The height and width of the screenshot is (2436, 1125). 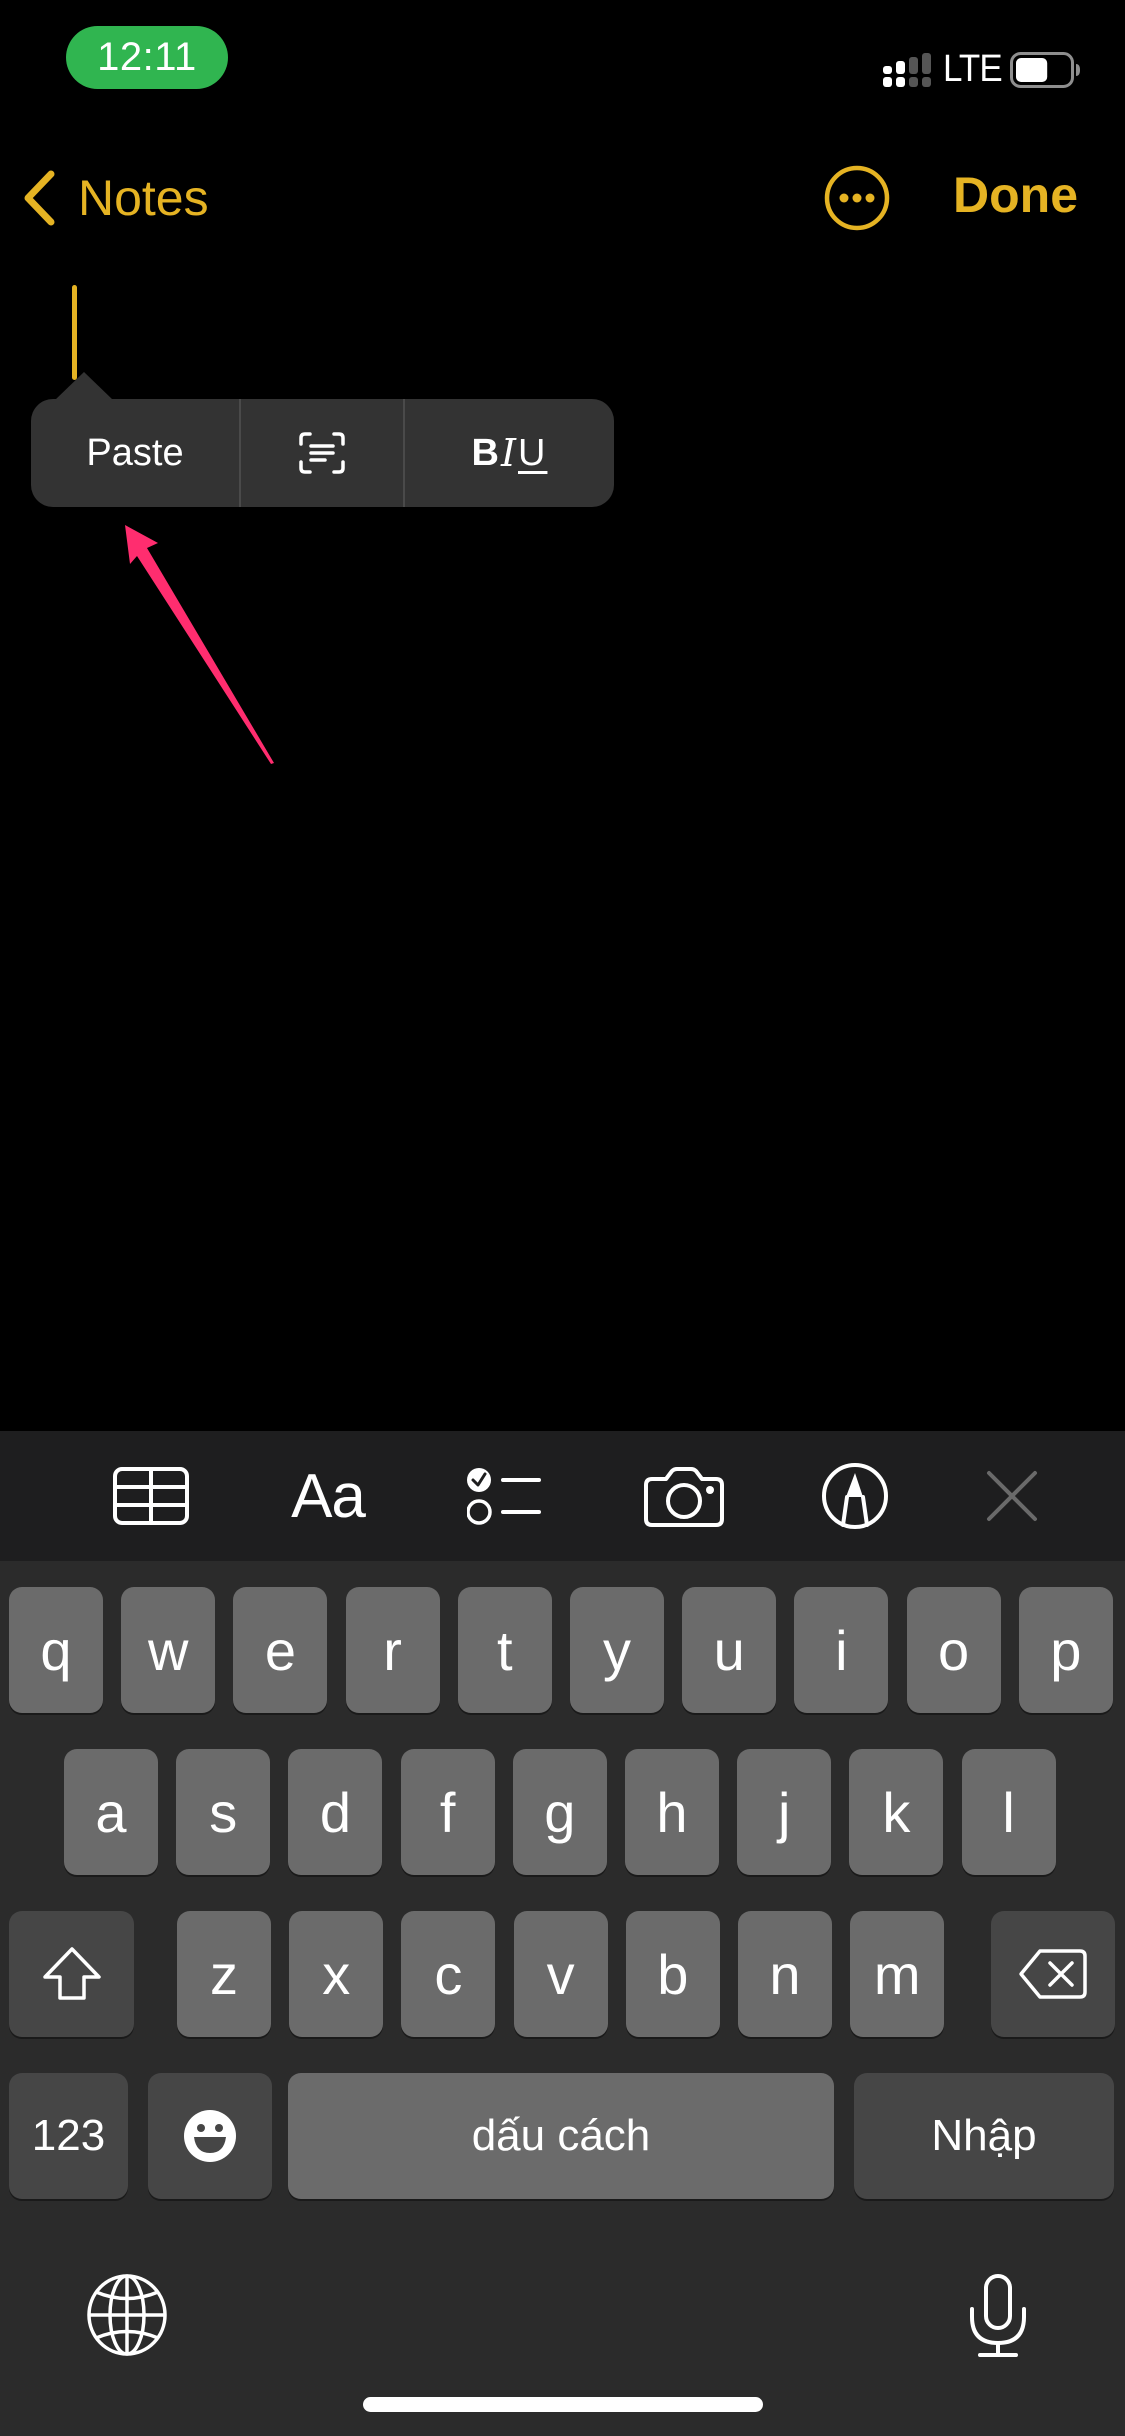 What do you see at coordinates (907, 70) in the screenshot?
I see `cellular-signal-icon` at bounding box center [907, 70].